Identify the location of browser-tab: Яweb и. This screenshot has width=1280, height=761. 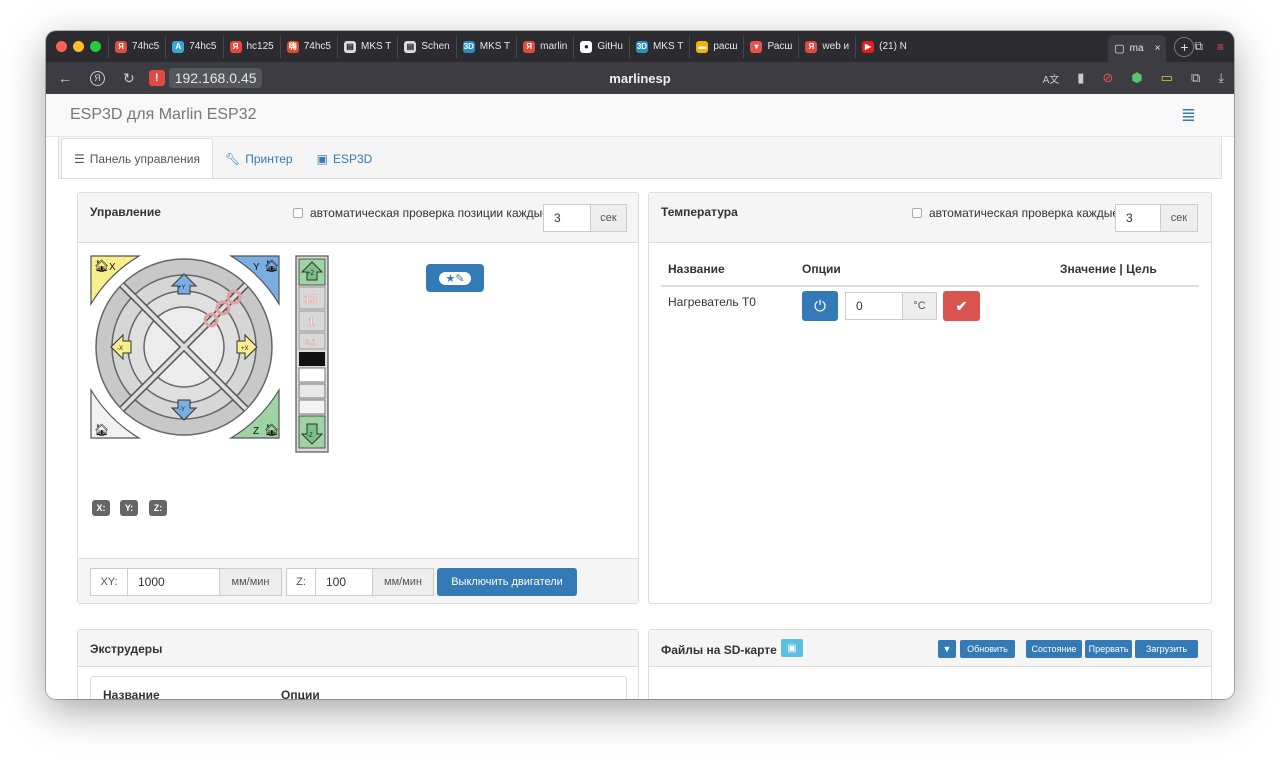
(826, 46).